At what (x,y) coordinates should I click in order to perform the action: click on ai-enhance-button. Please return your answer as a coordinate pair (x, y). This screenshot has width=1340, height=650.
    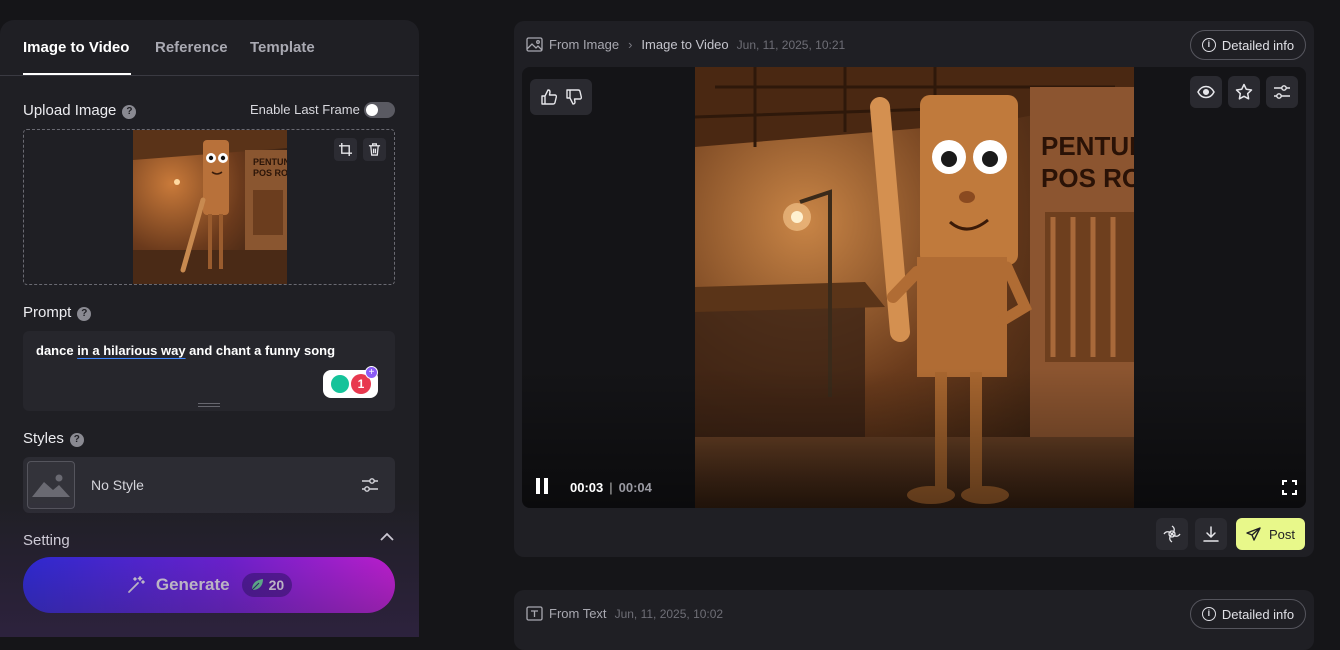
    Looking at the image, I should click on (1172, 534).